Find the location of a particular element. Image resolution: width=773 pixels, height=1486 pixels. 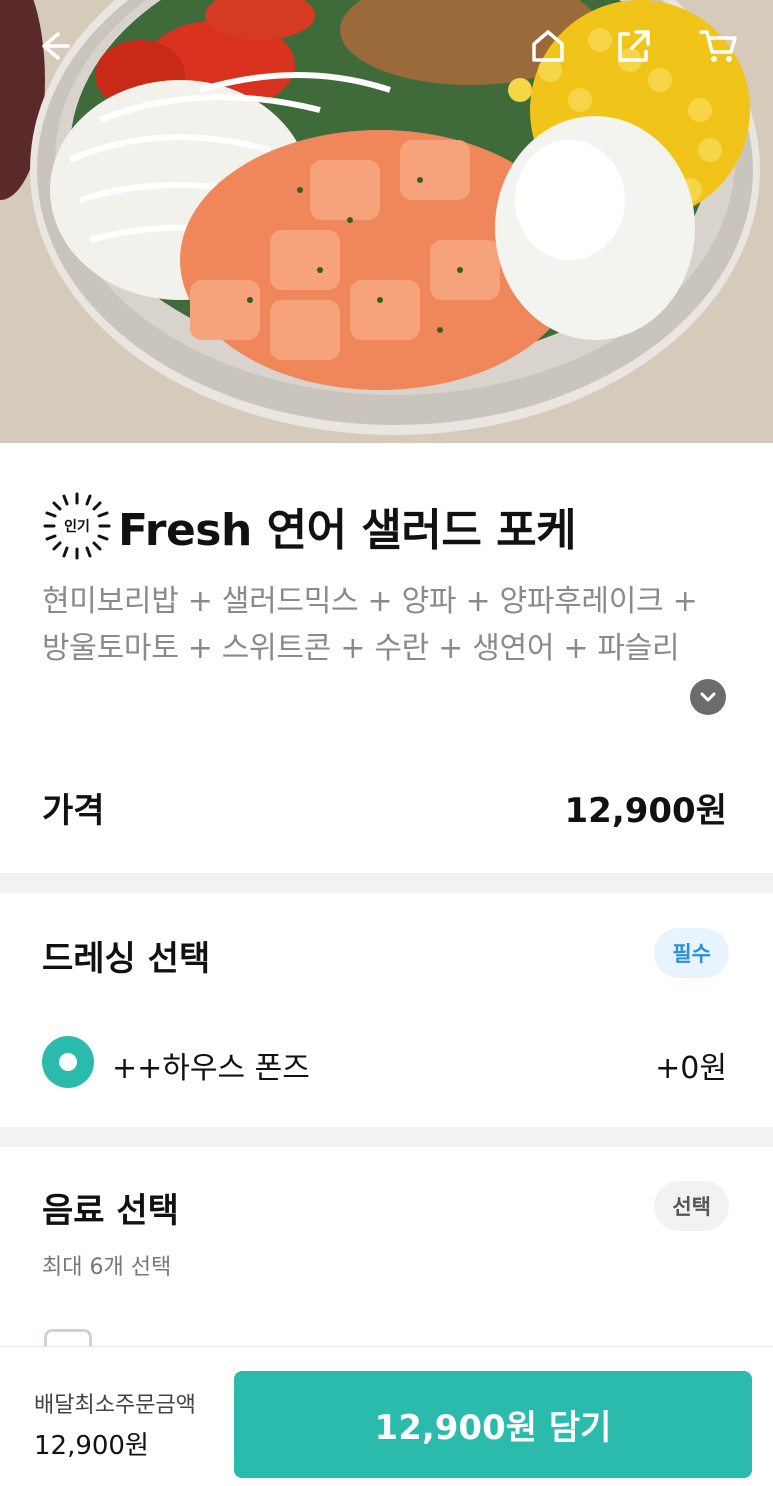

share-button is located at coordinates (634, 46).